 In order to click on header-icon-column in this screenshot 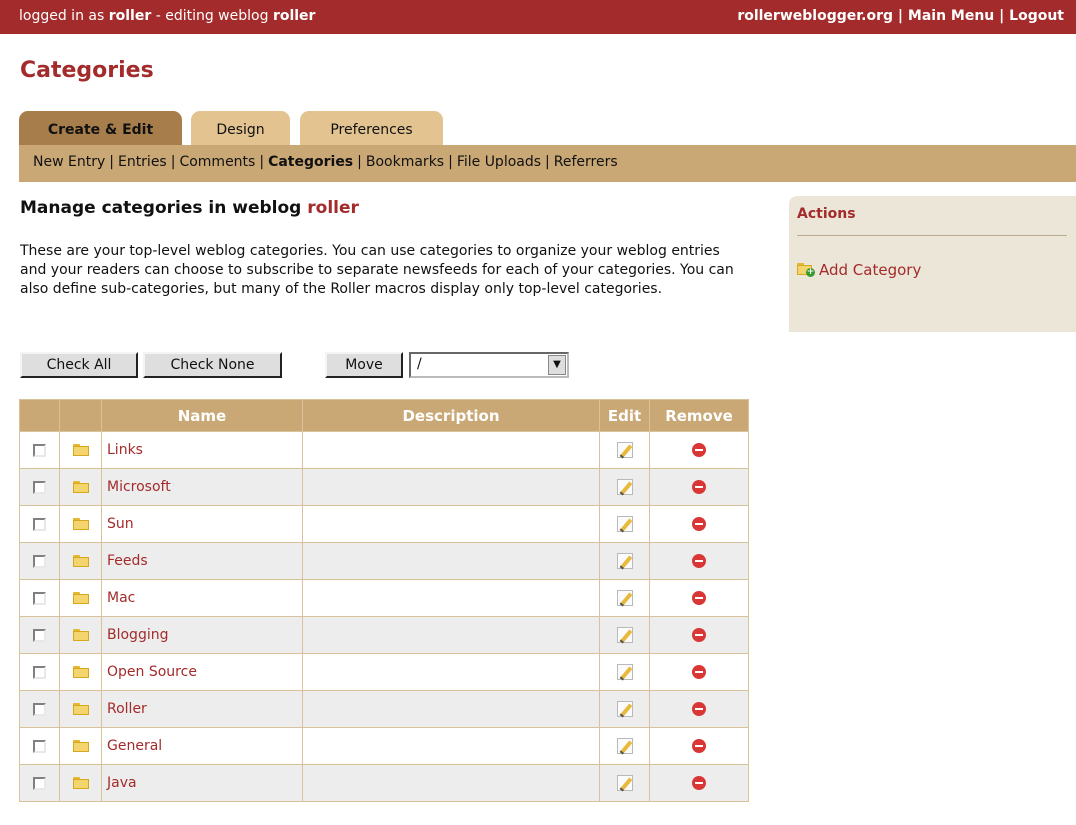, I will do `click(80, 415)`.